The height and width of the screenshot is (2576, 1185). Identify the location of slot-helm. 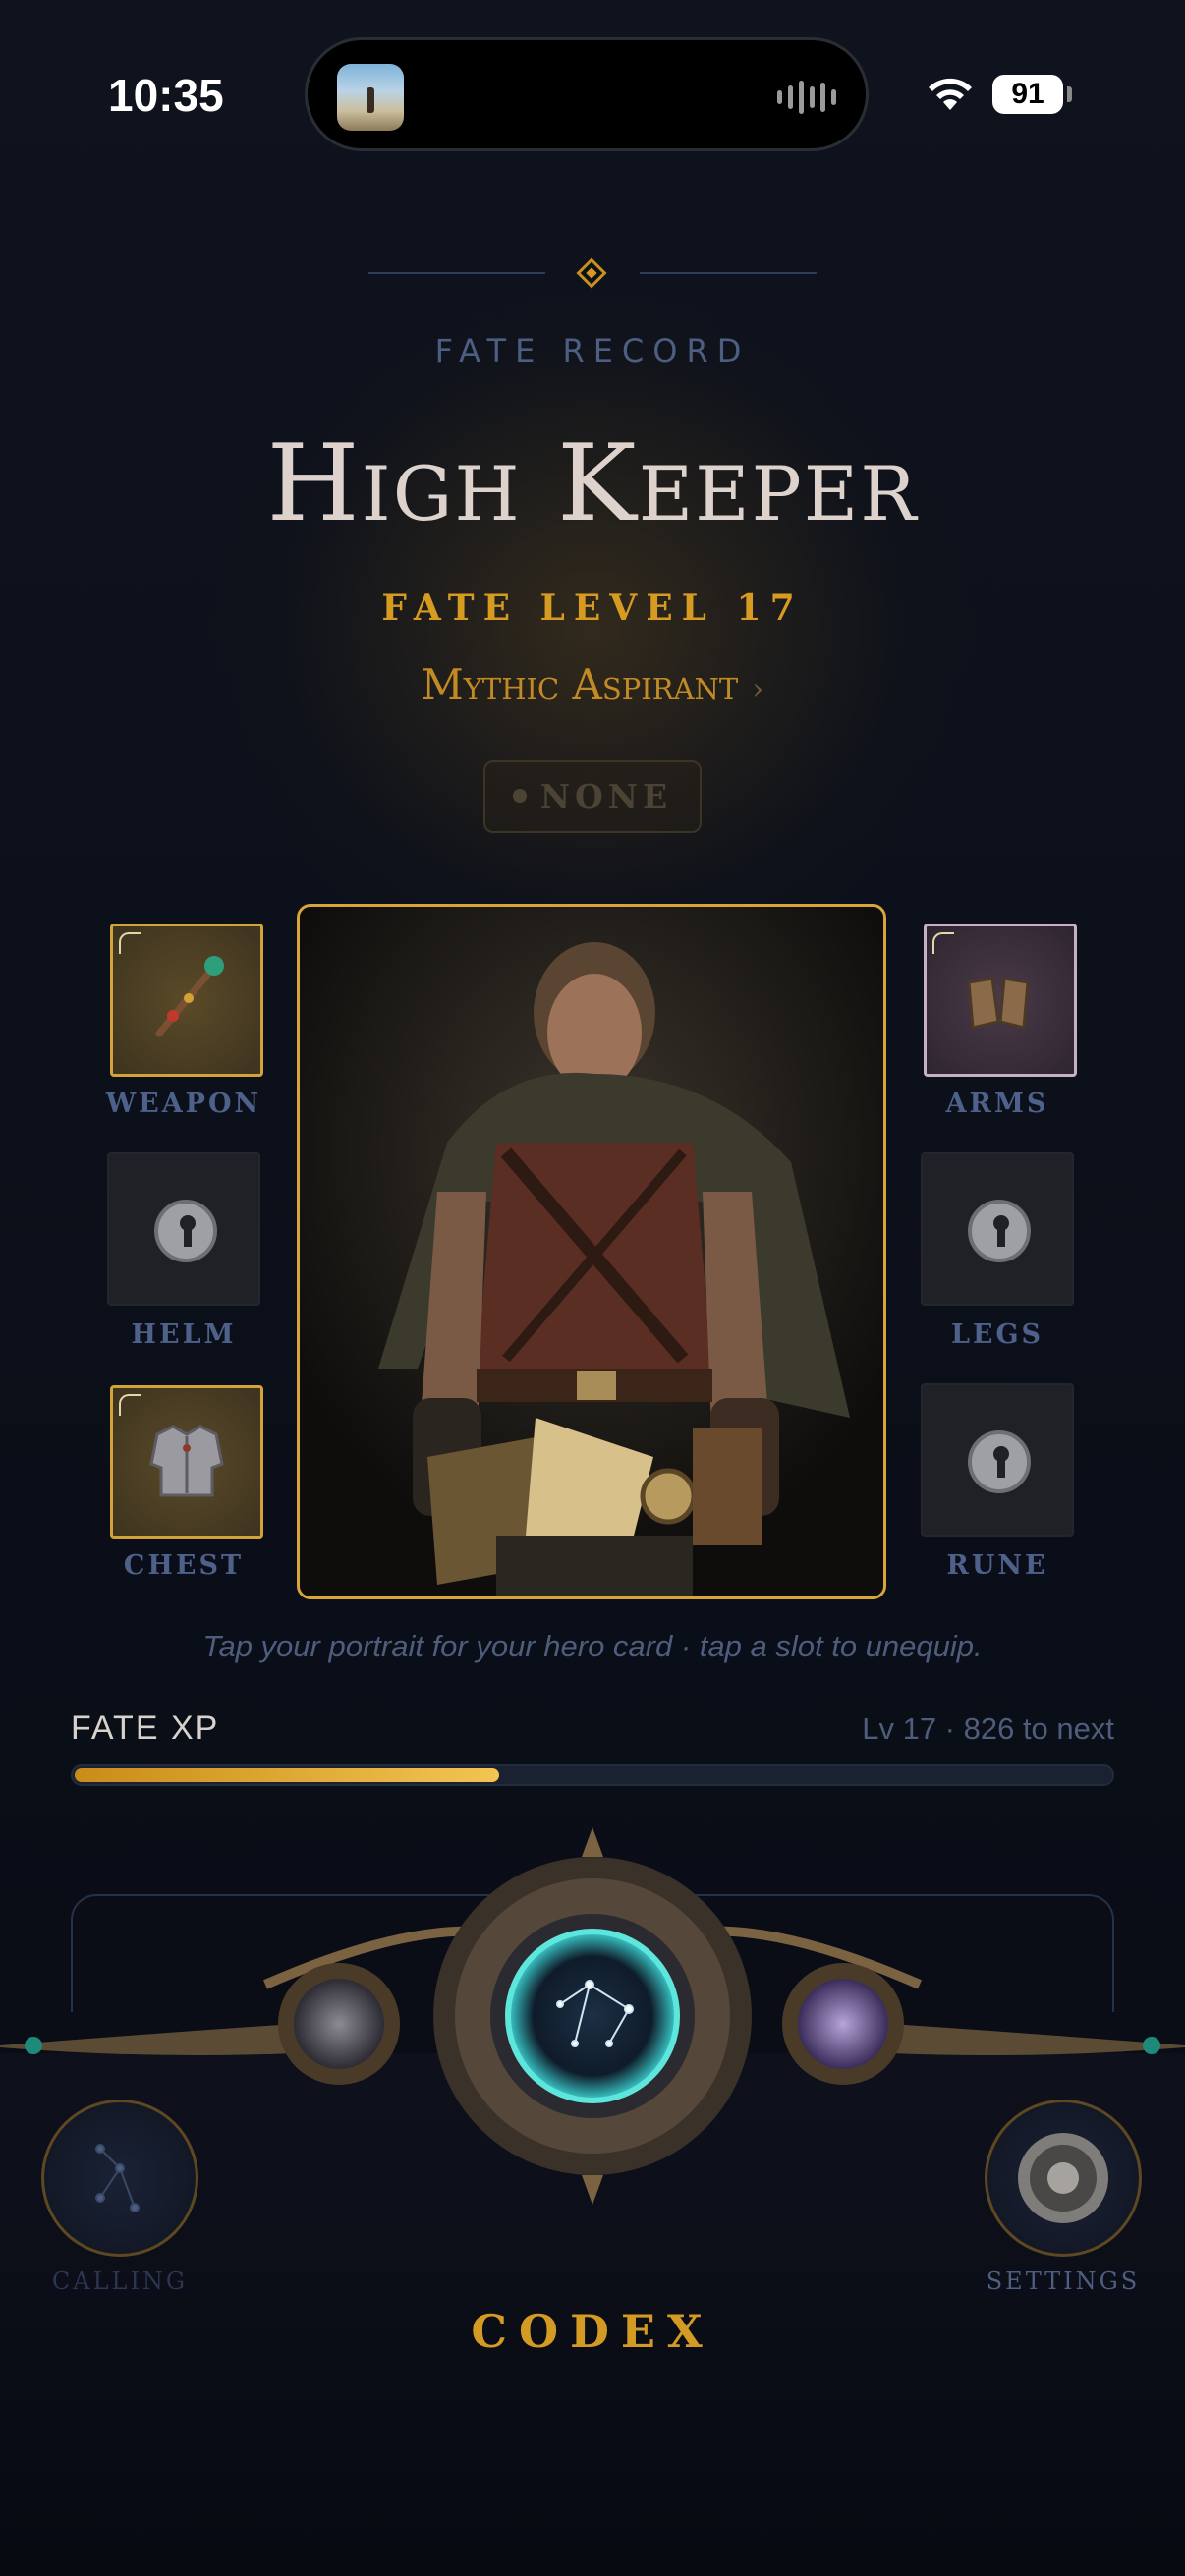
(184, 1229).